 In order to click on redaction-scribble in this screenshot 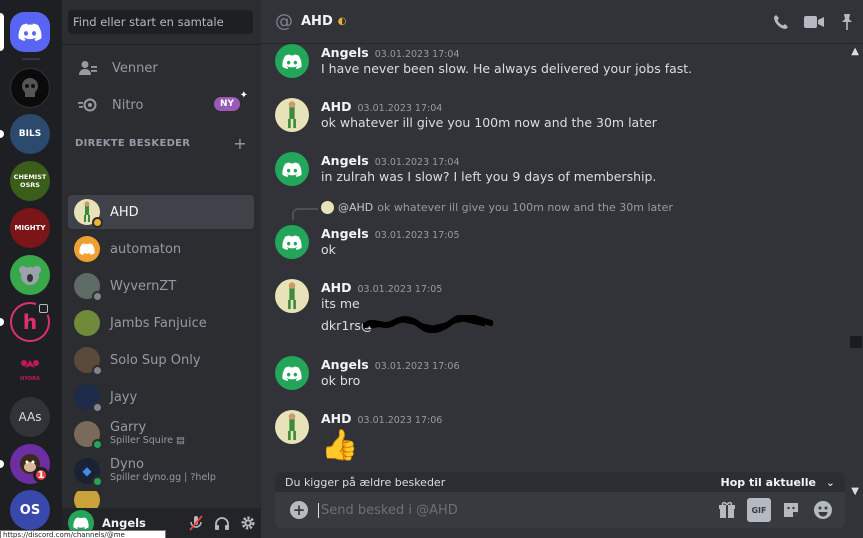, I will do `click(428, 324)`.